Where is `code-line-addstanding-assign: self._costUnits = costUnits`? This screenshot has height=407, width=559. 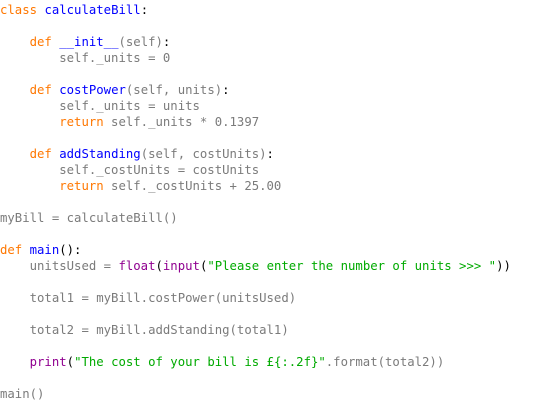
code-line-addstanding-assign: self._costUnits = costUnits is located at coordinates (129, 170).